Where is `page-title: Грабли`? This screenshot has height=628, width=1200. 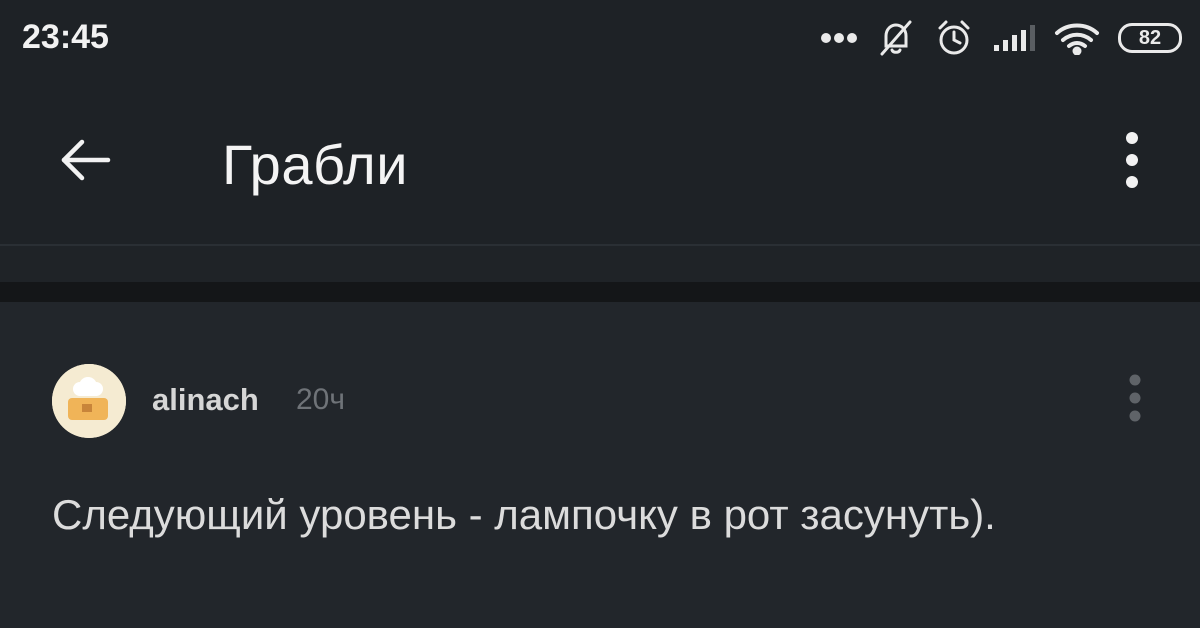 page-title: Грабли is located at coordinates (315, 164).